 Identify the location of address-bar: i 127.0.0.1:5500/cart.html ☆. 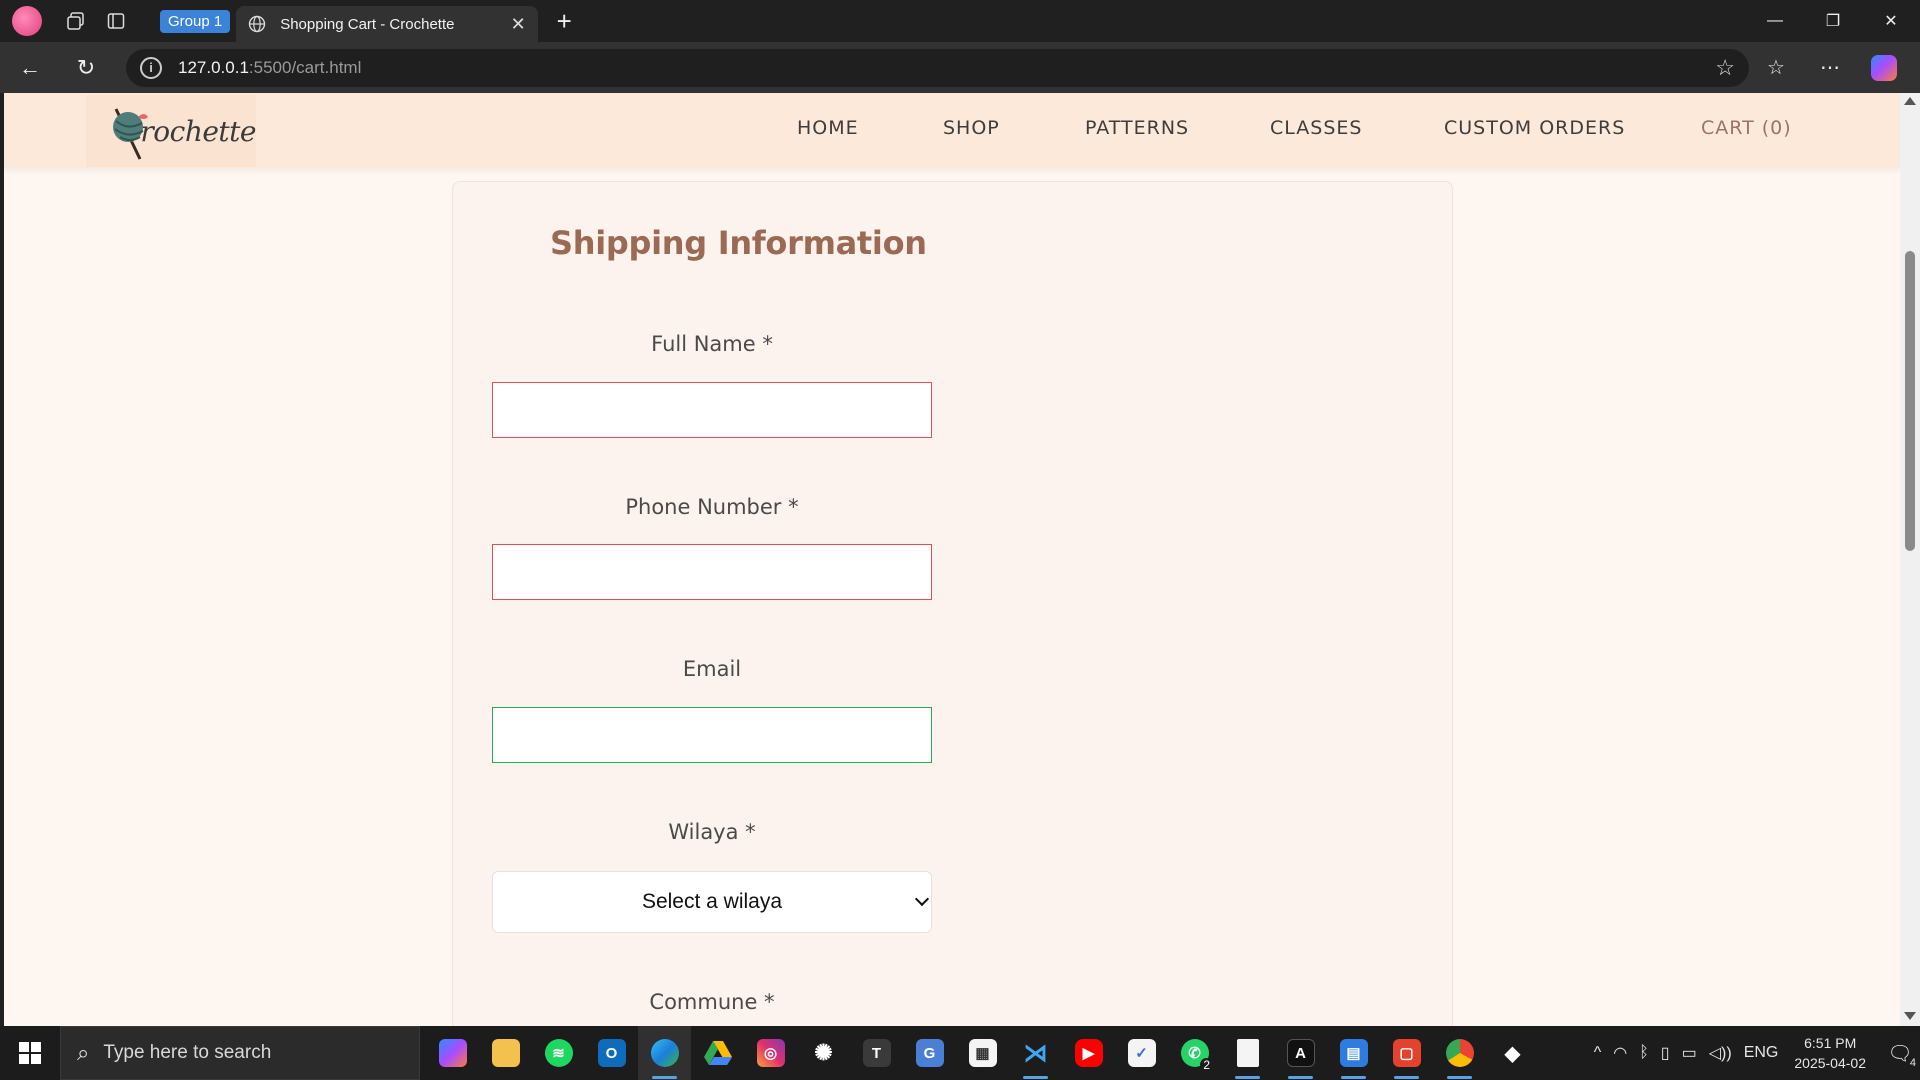
(937, 67).